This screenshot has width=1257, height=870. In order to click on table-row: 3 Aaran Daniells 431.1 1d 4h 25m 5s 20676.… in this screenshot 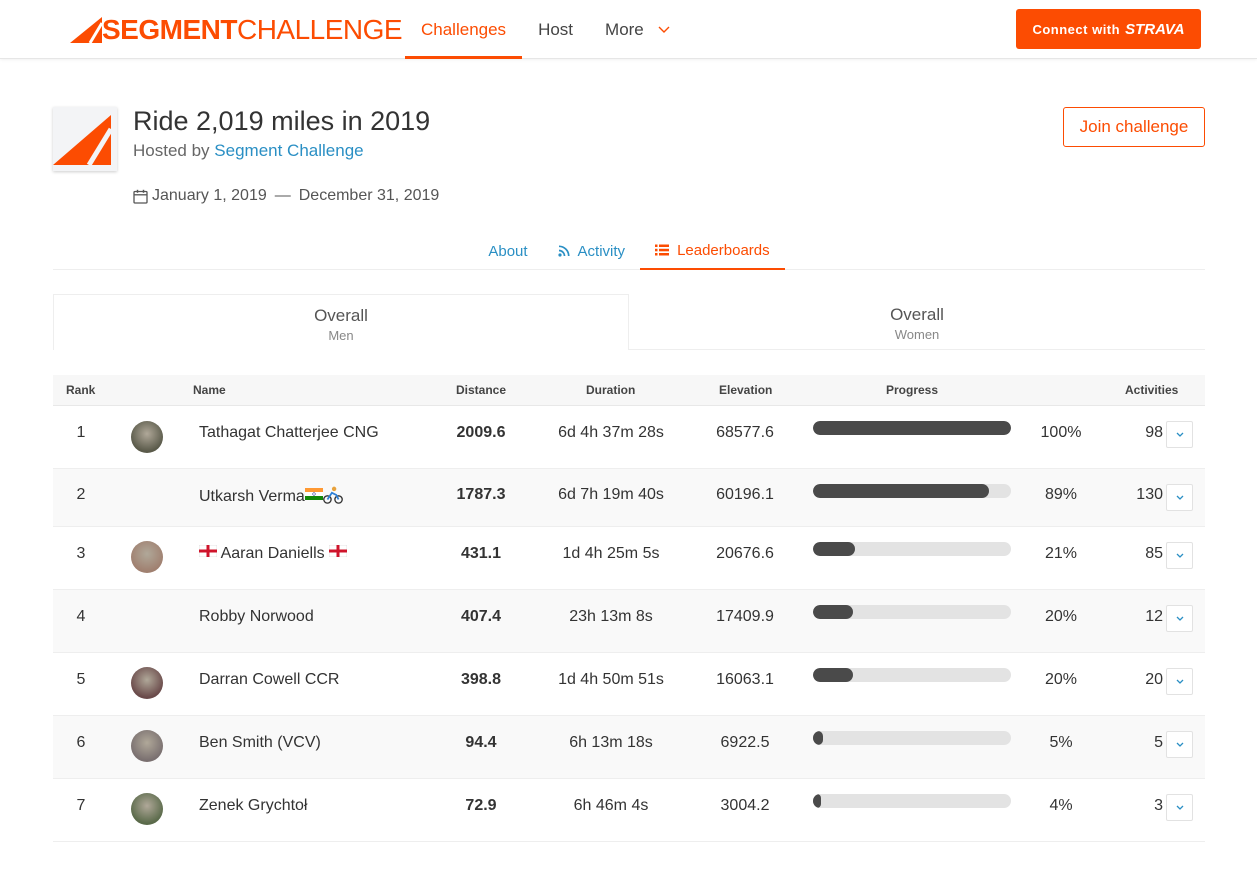, I will do `click(629, 558)`.